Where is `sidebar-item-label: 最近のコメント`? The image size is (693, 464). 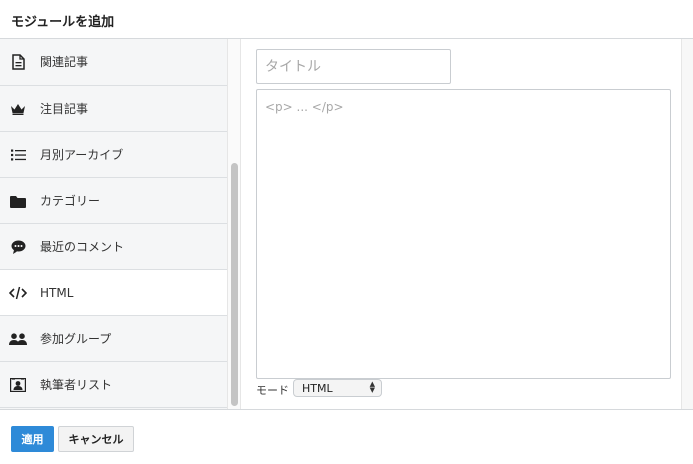
sidebar-item-label: 最近のコメント is located at coordinates (82, 247).